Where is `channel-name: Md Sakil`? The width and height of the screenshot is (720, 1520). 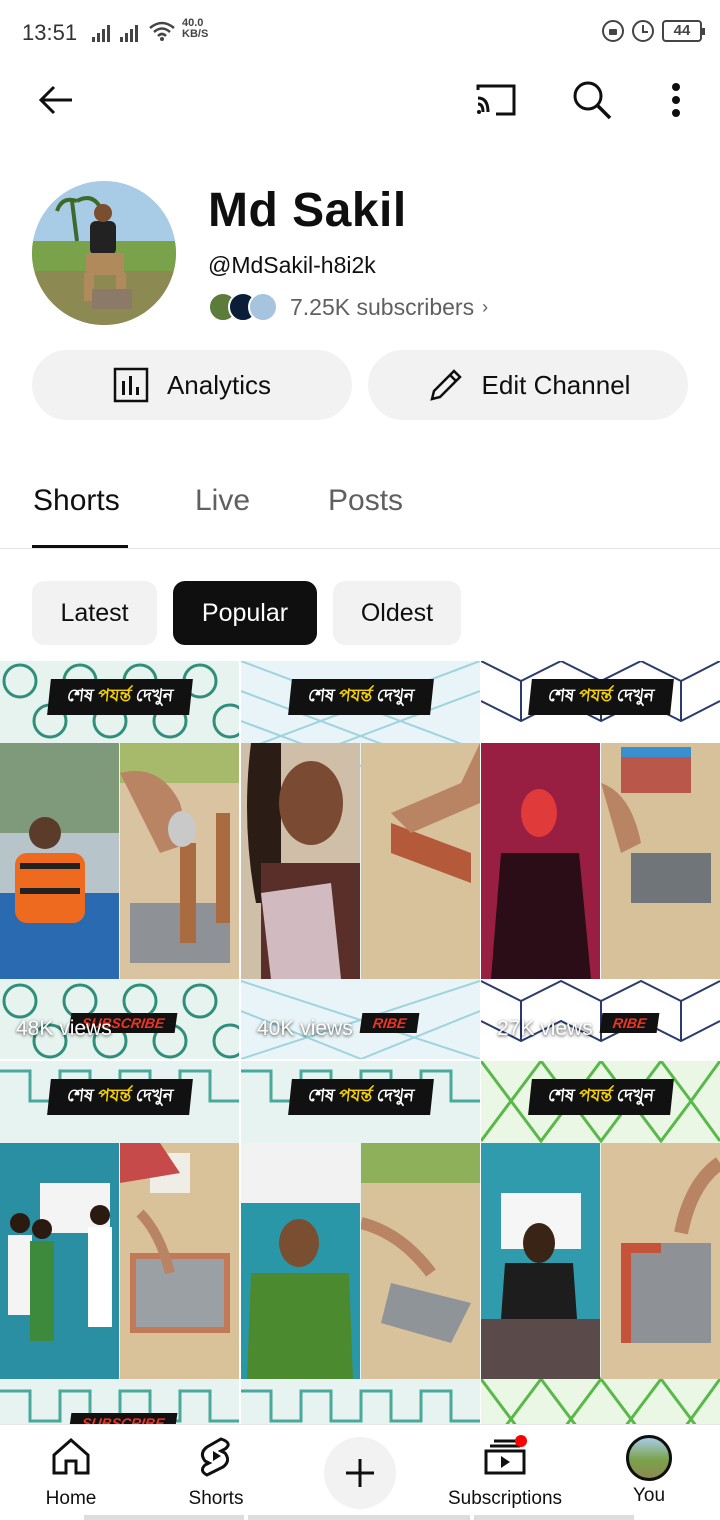 channel-name: Md Sakil is located at coordinates (307, 210).